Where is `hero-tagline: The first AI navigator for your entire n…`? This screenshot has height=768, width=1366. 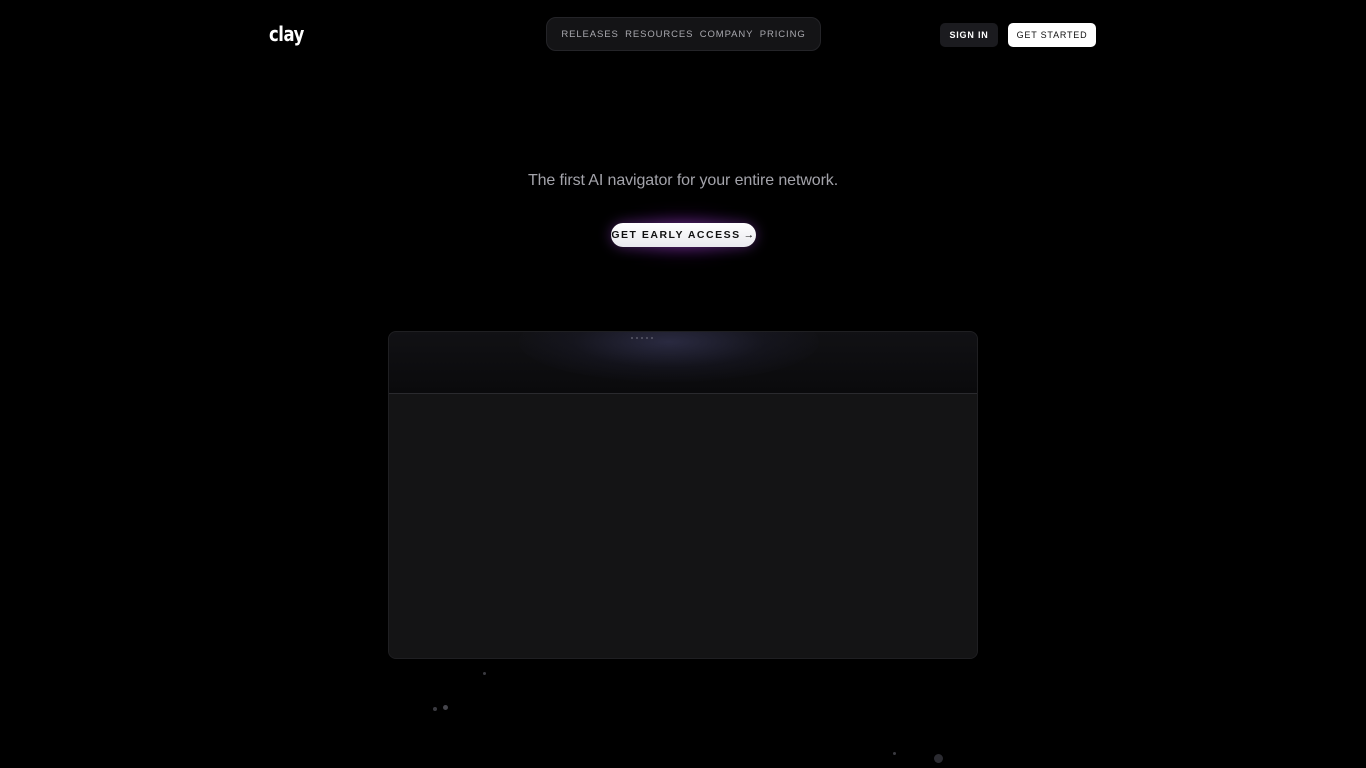
hero-tagline: The first AI navigator for your entire n… is located at coordinates (683, 180).